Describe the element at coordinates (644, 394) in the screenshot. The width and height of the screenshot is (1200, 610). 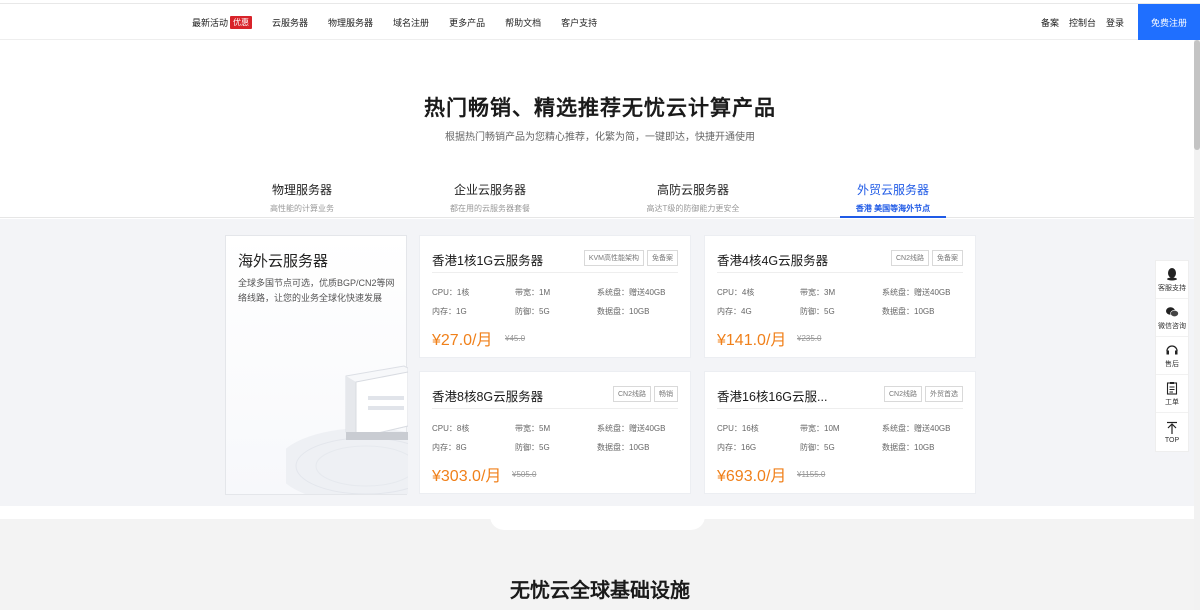
I see `product-tags: CN2线路 畅销` at that location.